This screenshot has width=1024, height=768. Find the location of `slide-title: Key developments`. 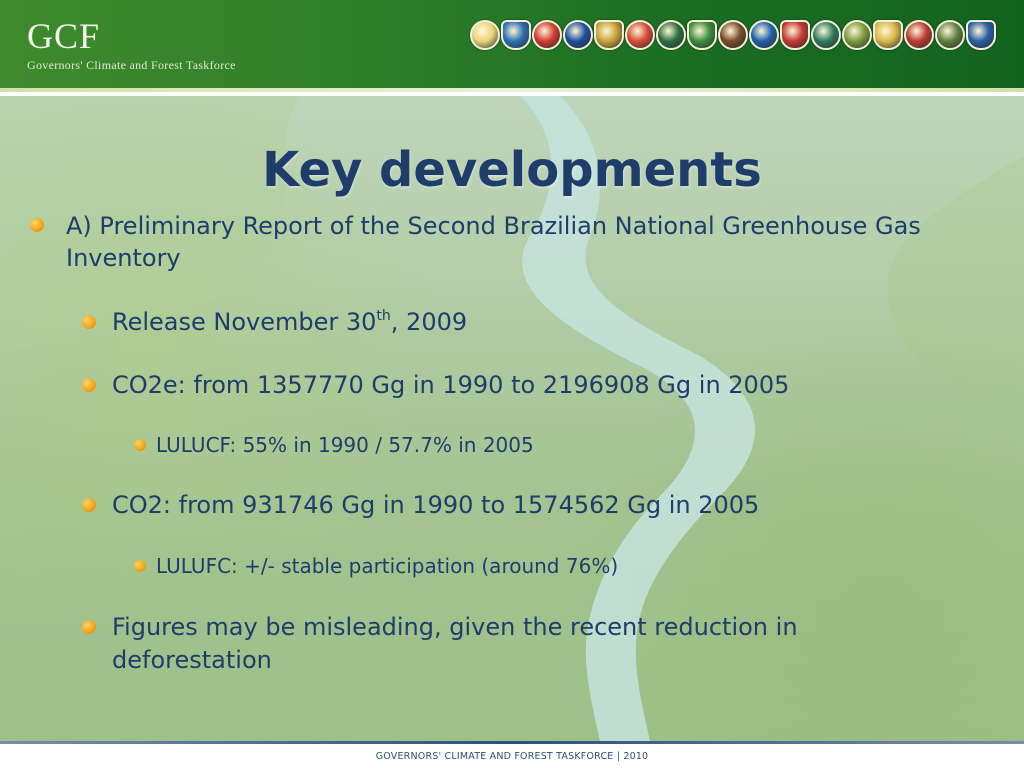

slide-title: Key developments is located at coordinates (512, 170).